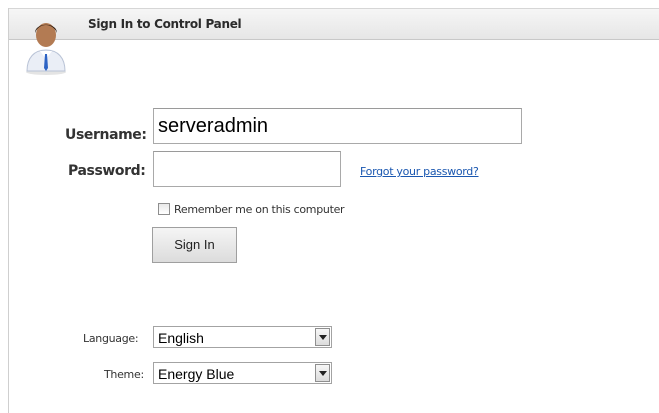  Describe the element at coordinates (242, 373) in the screenshot. I see `theme-select: Energy Blue` at that location.